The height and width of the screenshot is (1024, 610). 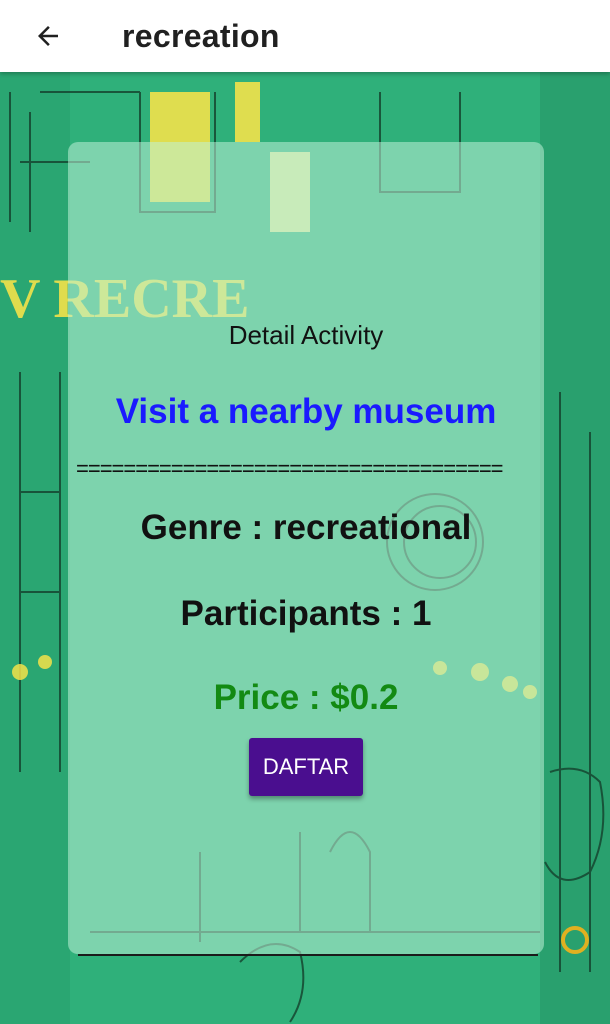 What do you see at coordinates (305, 36) in the screenshot?
I see `app-bar: recreation` at bounding box center [305, 36].